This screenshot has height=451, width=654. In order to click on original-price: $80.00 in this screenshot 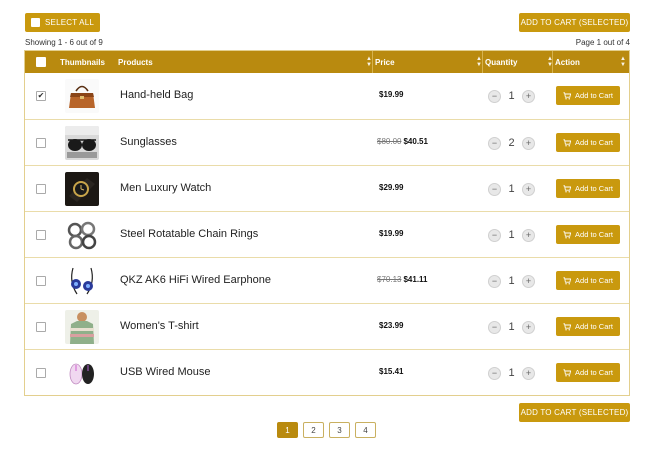, I will do `click(389, 141)`.